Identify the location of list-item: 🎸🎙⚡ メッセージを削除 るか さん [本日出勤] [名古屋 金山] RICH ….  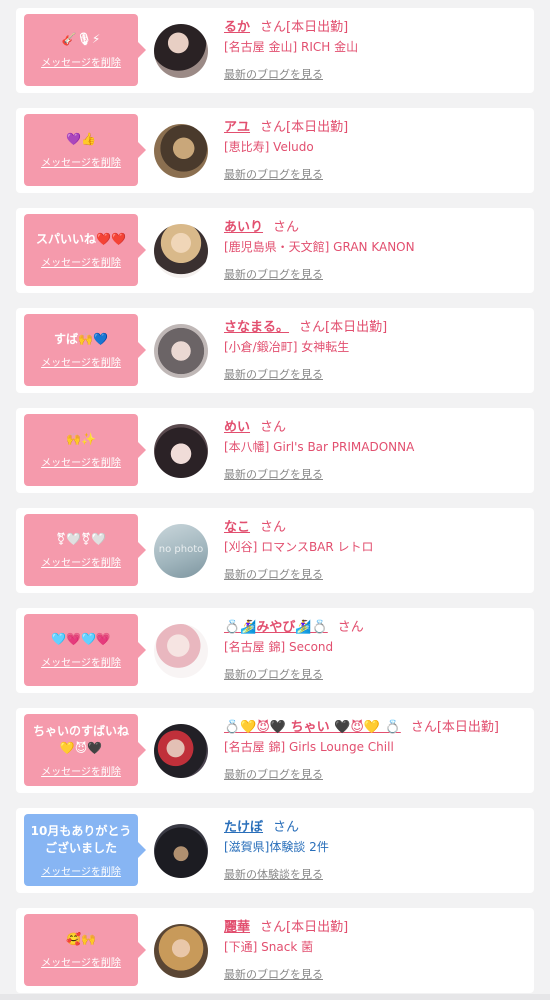
(275, 50).